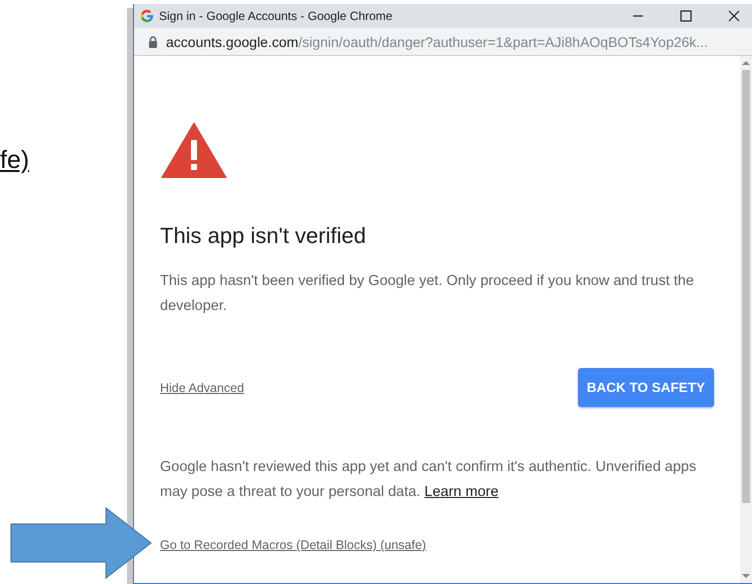  Describe the element at coordinates (147, 16) in the screenshot. I see `google-logo-icon` at that location.